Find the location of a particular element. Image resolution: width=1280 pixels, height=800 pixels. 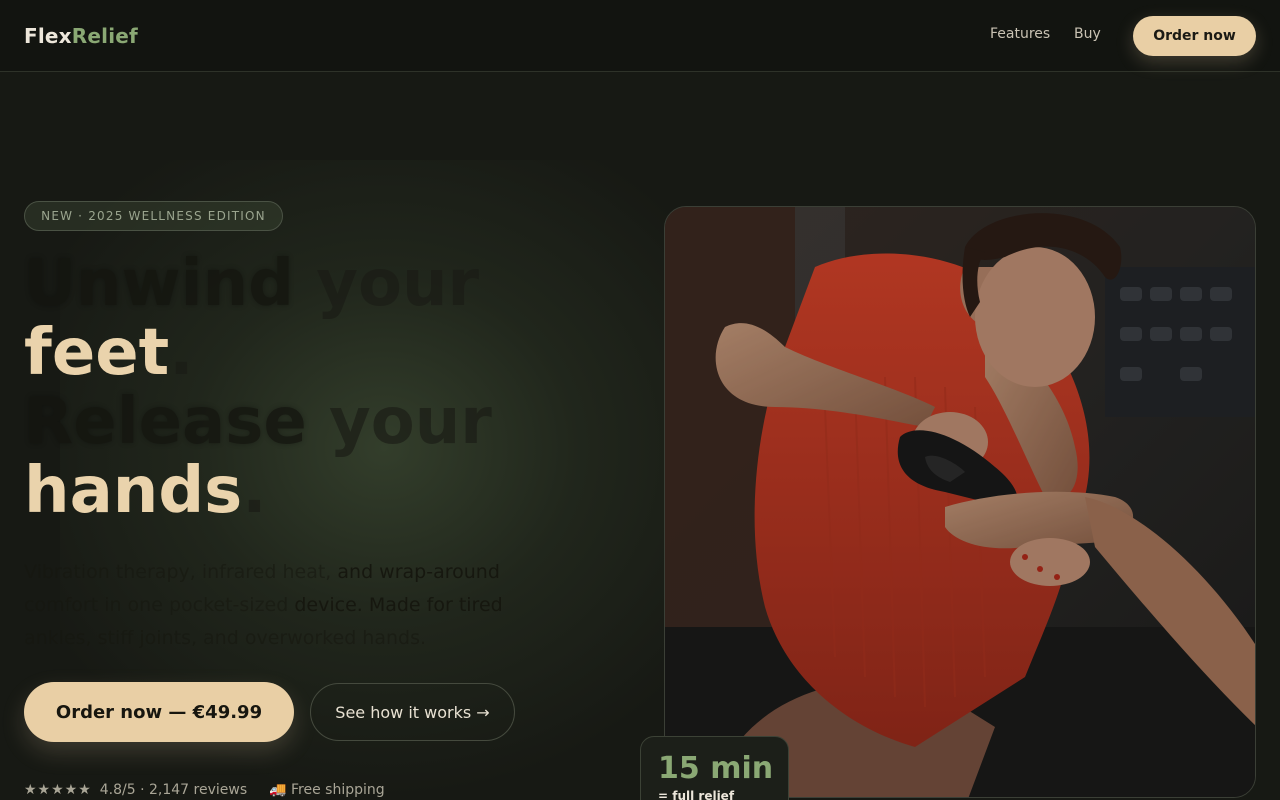

headline-line-3: Release your is located at coordinates (334, 422).